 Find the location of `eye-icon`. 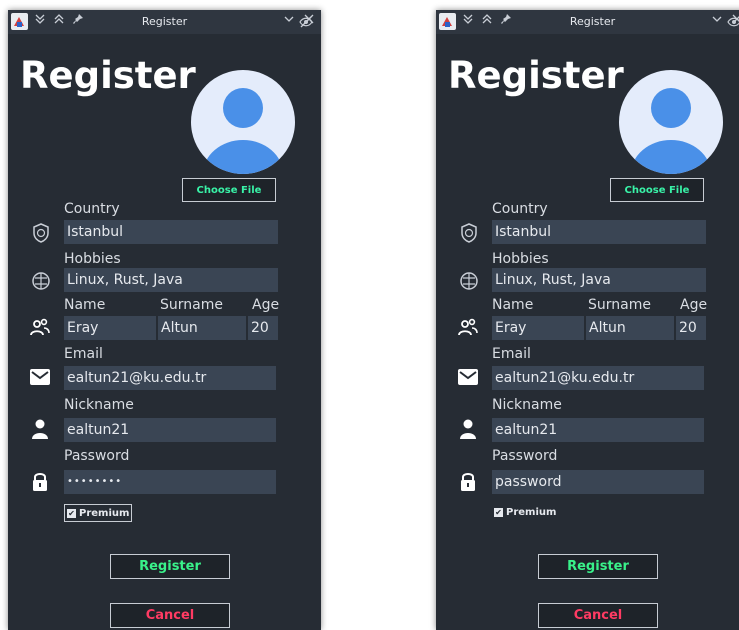

eye-icon is located at coordinates (733, 22).